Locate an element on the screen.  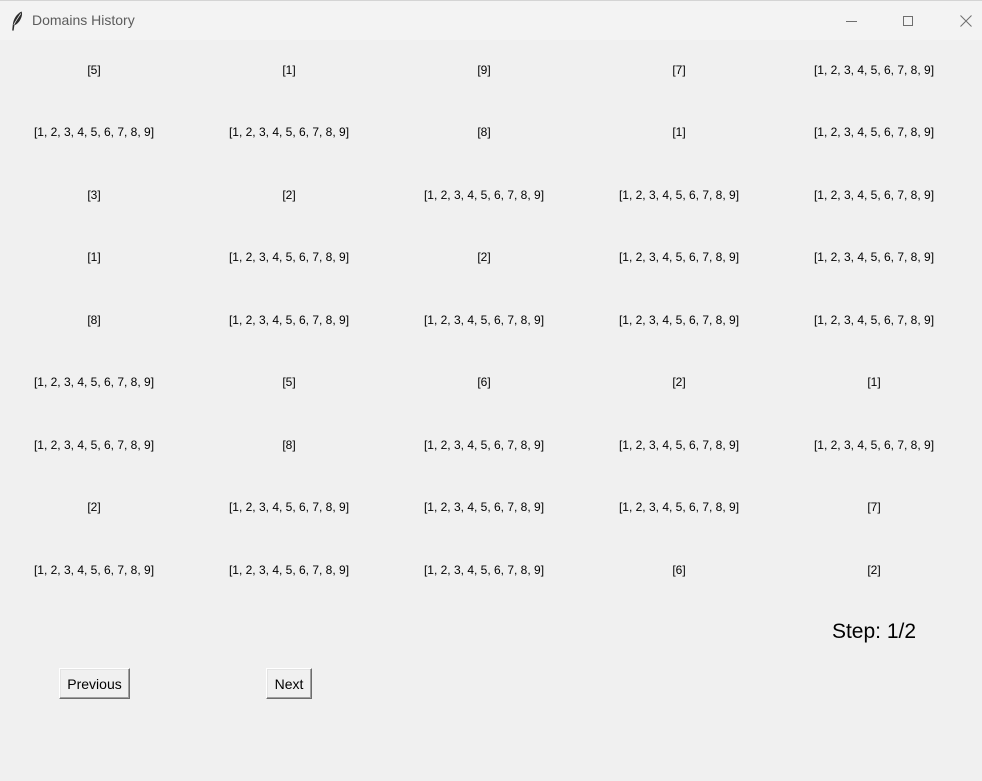
title-bar: Domains History is located at coordinates (491, 20).